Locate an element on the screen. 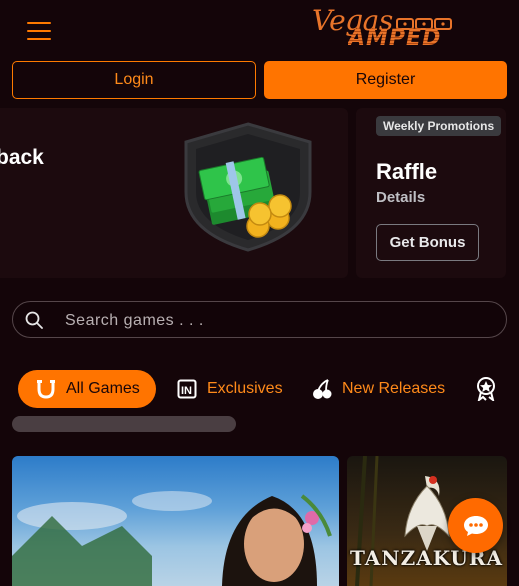 The width and height of the screenshot is (519, 586). category-tabs: All Games IN Exclusives New Releases is located at coordinates (259, 389).